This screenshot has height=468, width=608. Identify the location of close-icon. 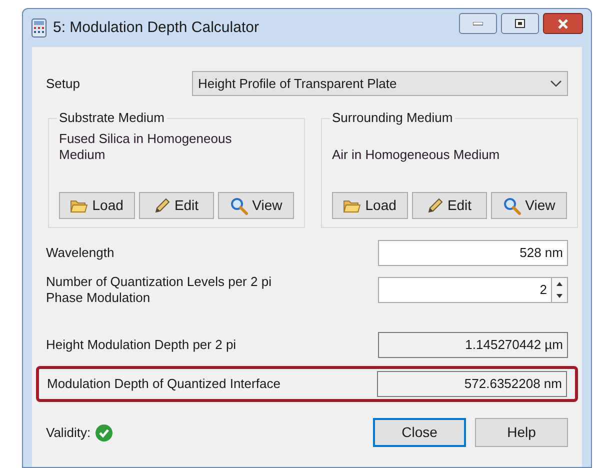
(563, 23).